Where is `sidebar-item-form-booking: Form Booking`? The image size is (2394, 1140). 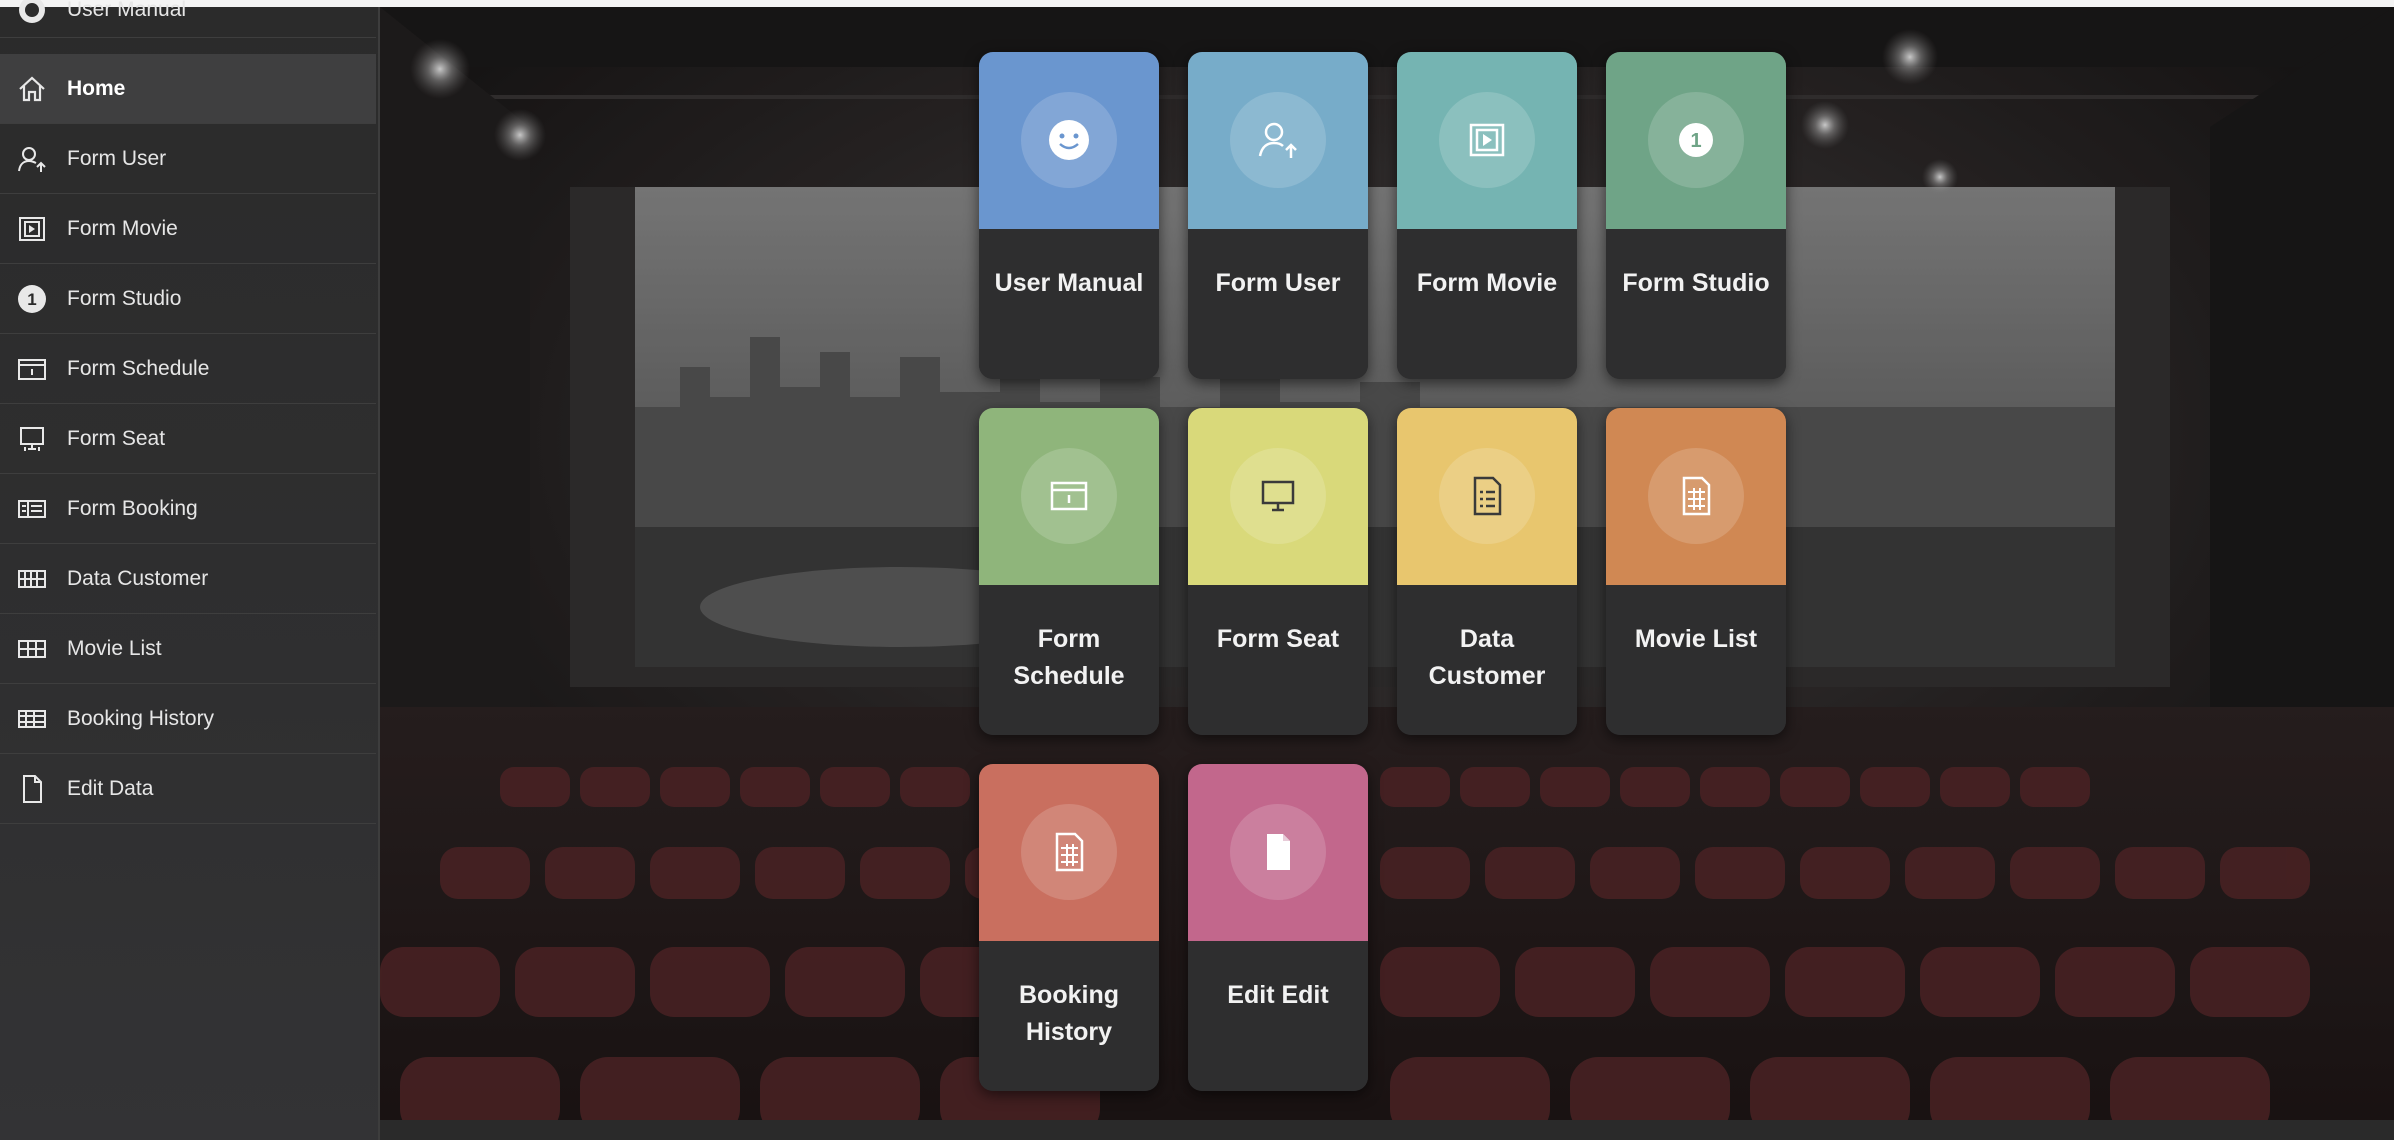 sidebar-item-form-booking: Form Booking is located at coordinates (188, 509).